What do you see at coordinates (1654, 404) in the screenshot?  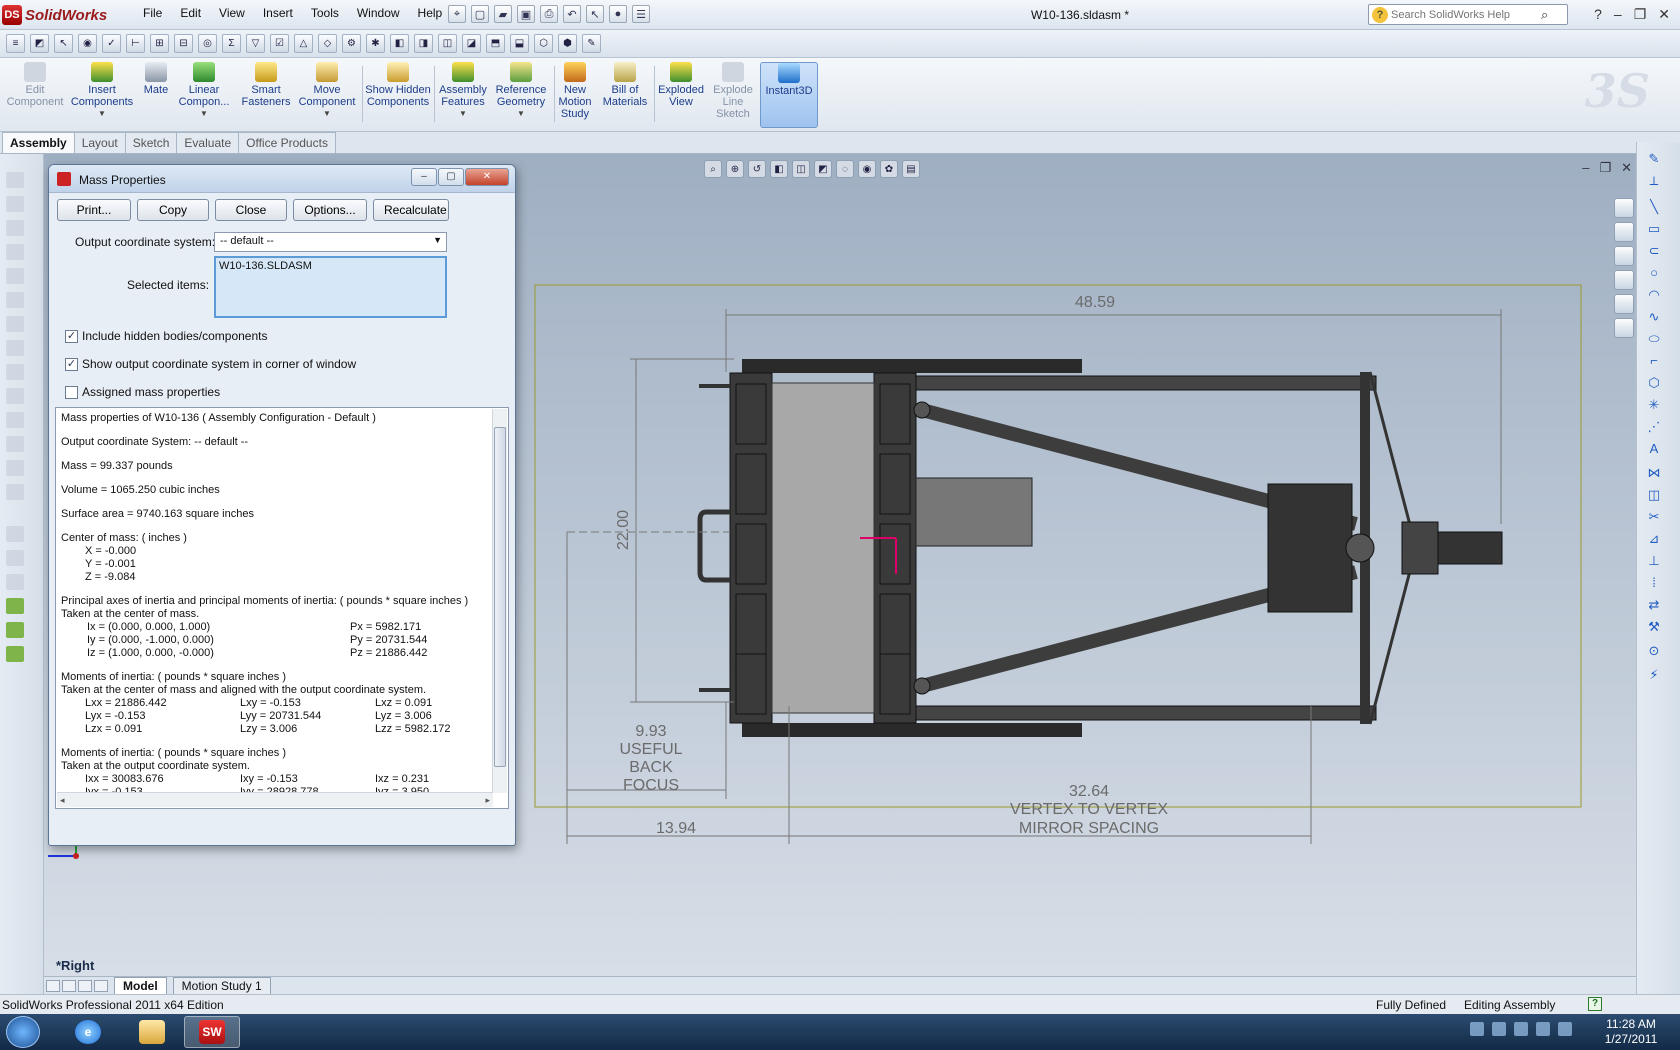 I see `point-icon: ✳` at bounding box center [1654, 404].